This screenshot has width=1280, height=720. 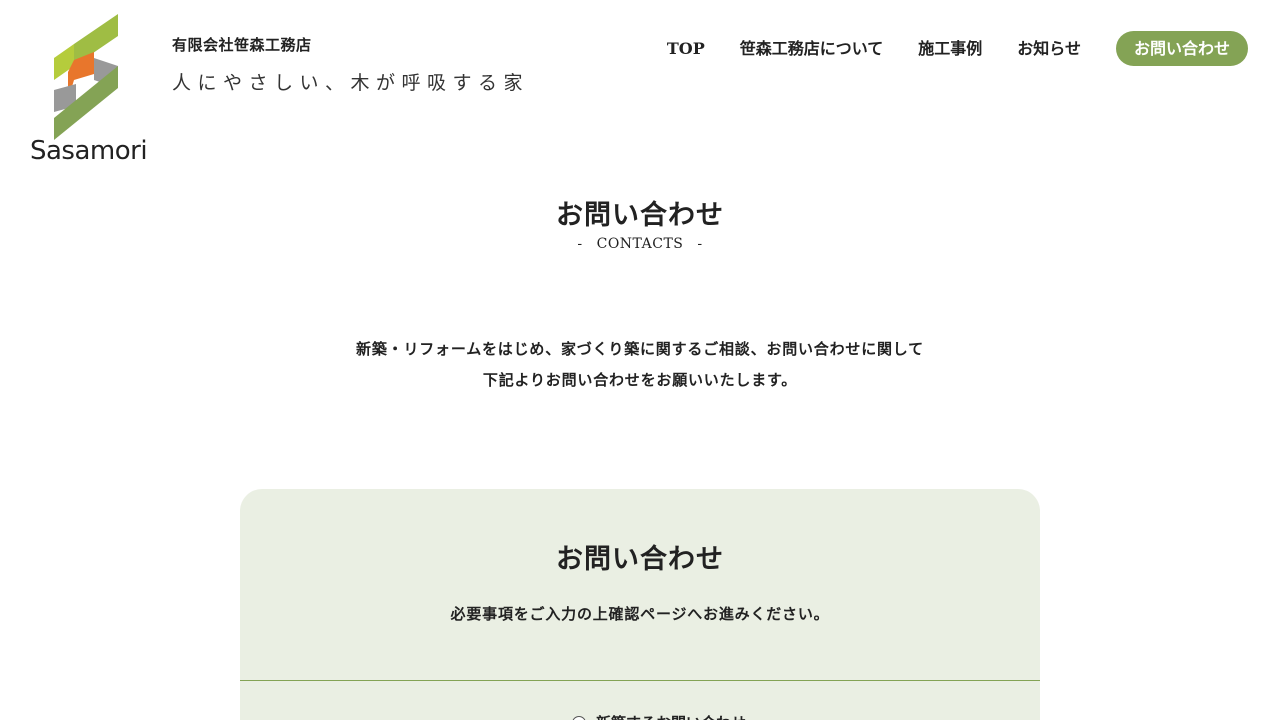 What do you see at coordinates (640, 349) in the screenshot?
I see `intro-line: 新築・リフォームをはじめ、家づくり築に関するご相談、お問い合わせに関して` at bounding box center [640, 349].